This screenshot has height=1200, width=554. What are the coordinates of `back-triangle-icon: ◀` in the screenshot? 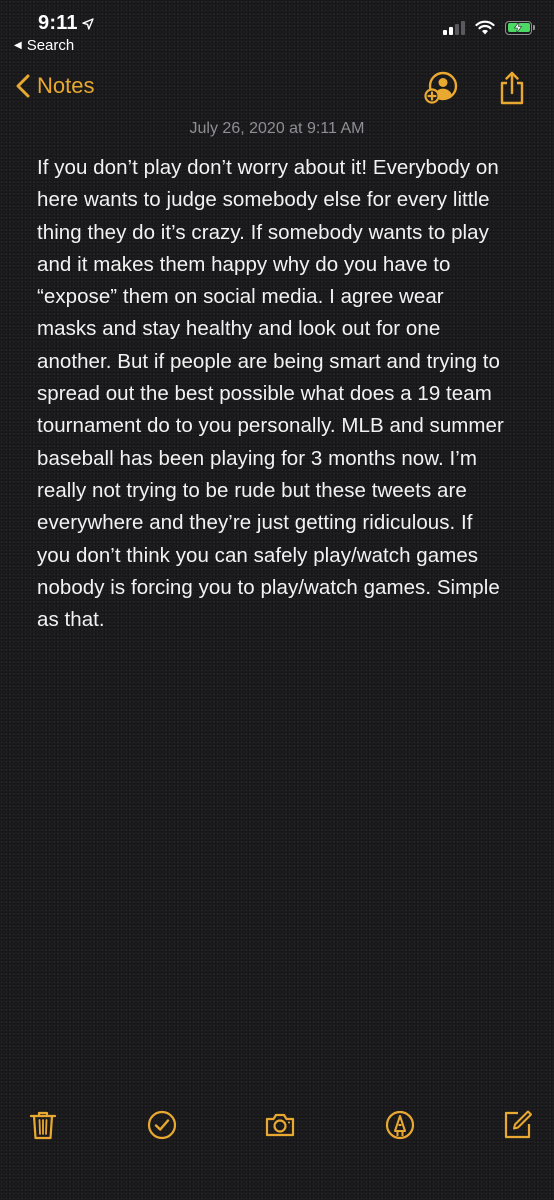 It's located at (18, 45).